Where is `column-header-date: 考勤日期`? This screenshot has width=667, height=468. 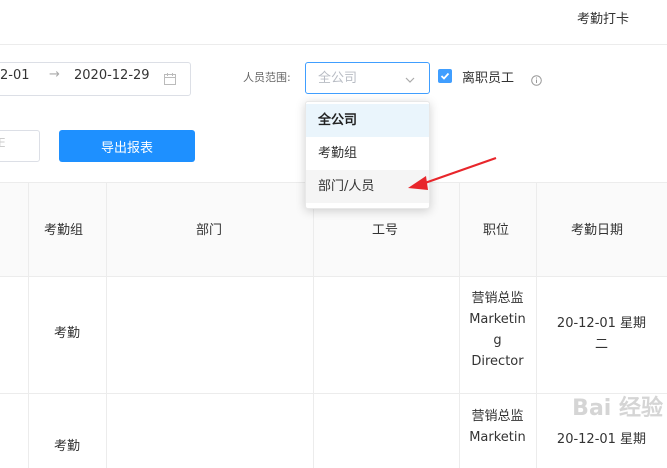
column-header-date: 考勤日期 is located at coordinates (597, 228).